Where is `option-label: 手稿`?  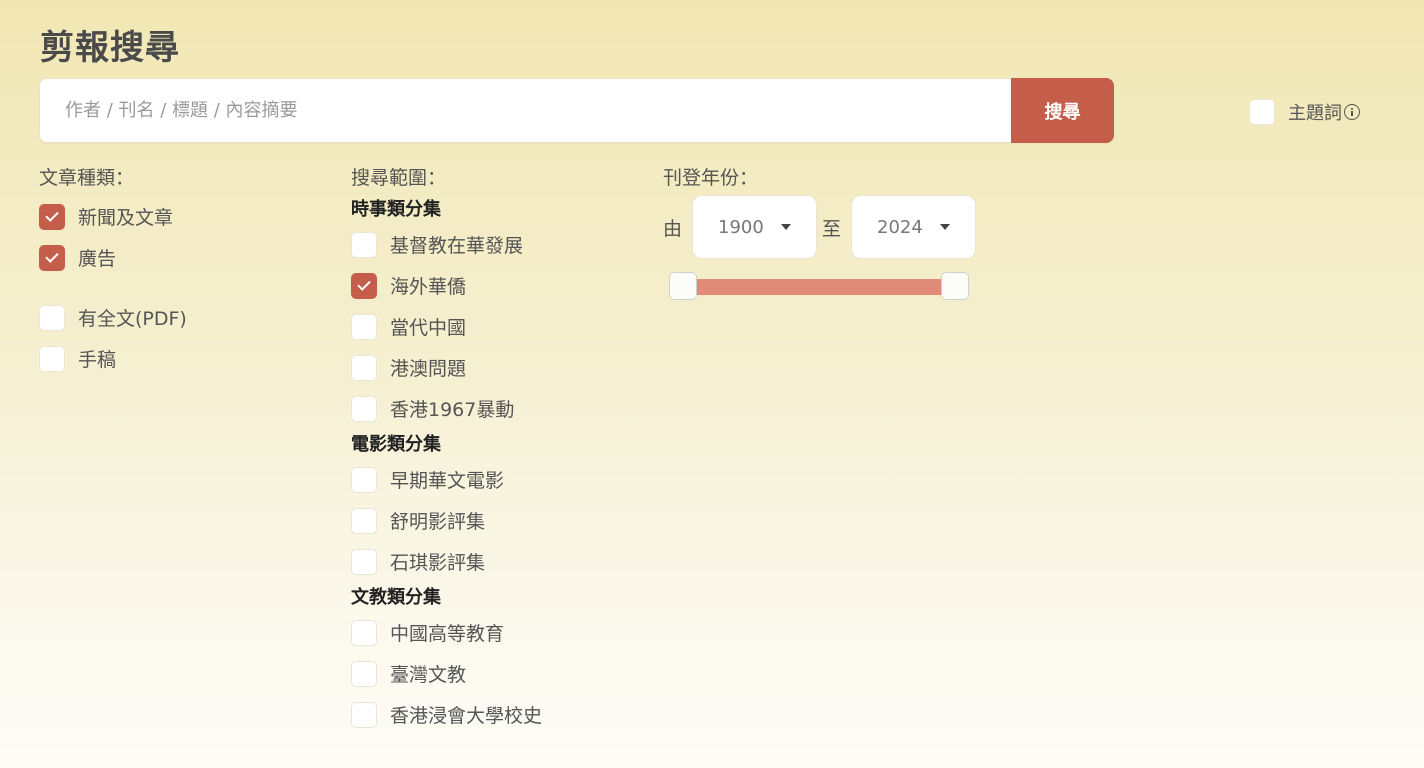 option-label: 手稿 is located at coordinates (97, 360).